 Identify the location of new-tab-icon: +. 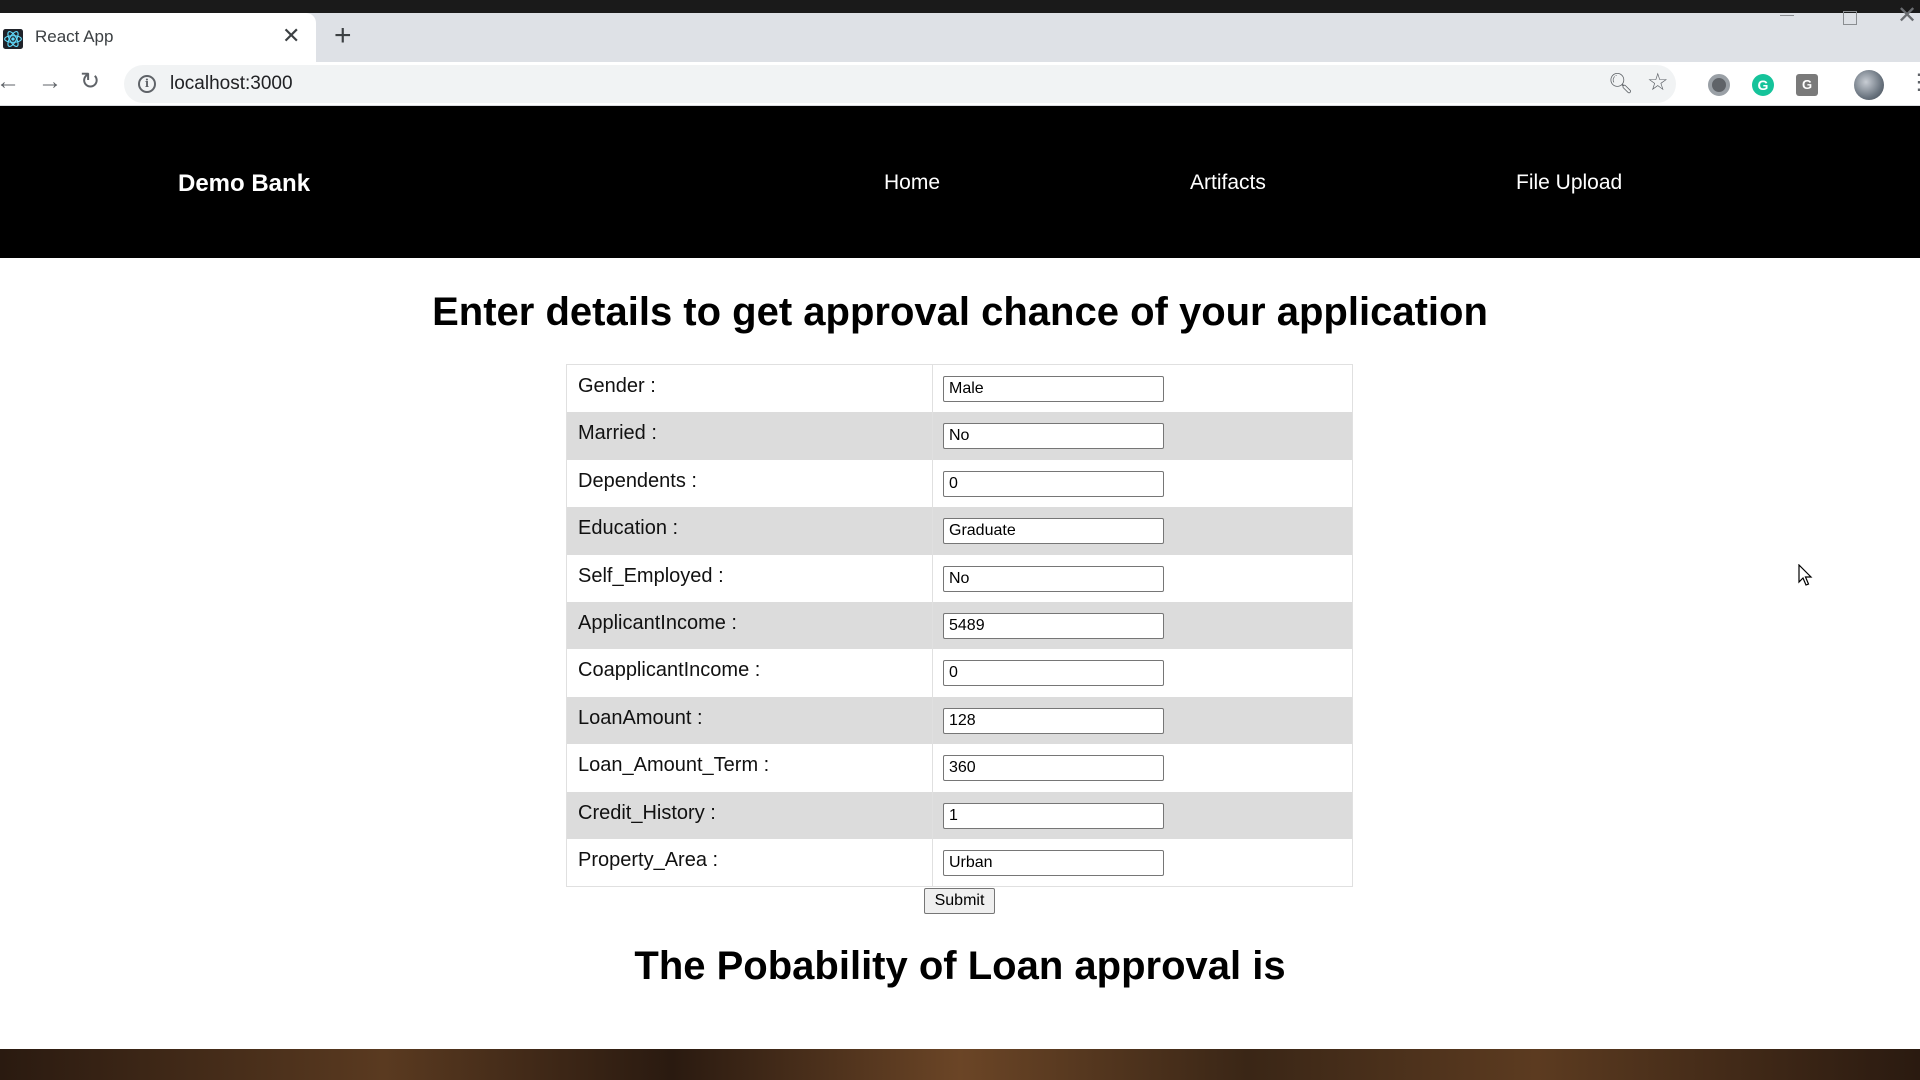
(343, 36).